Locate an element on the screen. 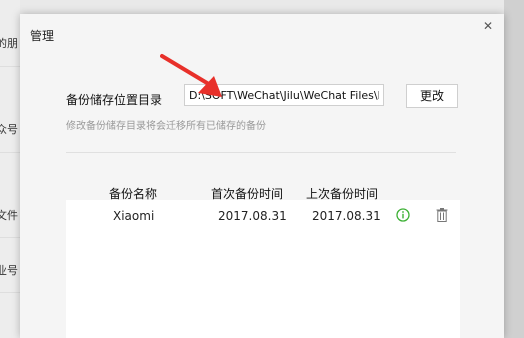 The width and height of the screenshot is (524, 338). background-item: 企业号 is located at coordinates (9, 270).